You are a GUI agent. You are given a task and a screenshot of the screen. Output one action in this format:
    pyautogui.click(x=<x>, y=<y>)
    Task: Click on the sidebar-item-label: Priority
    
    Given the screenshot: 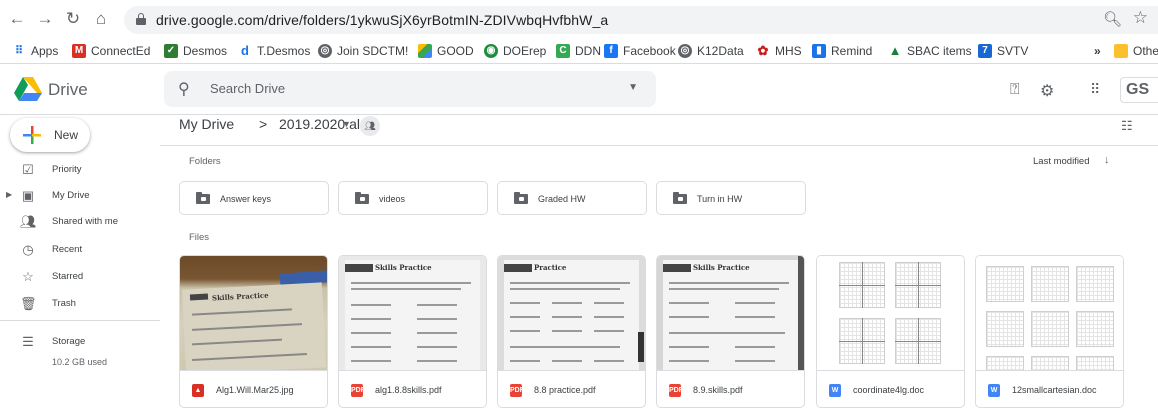 What is the action you would take?
    pyautogui.click(x=67, y=169)
    